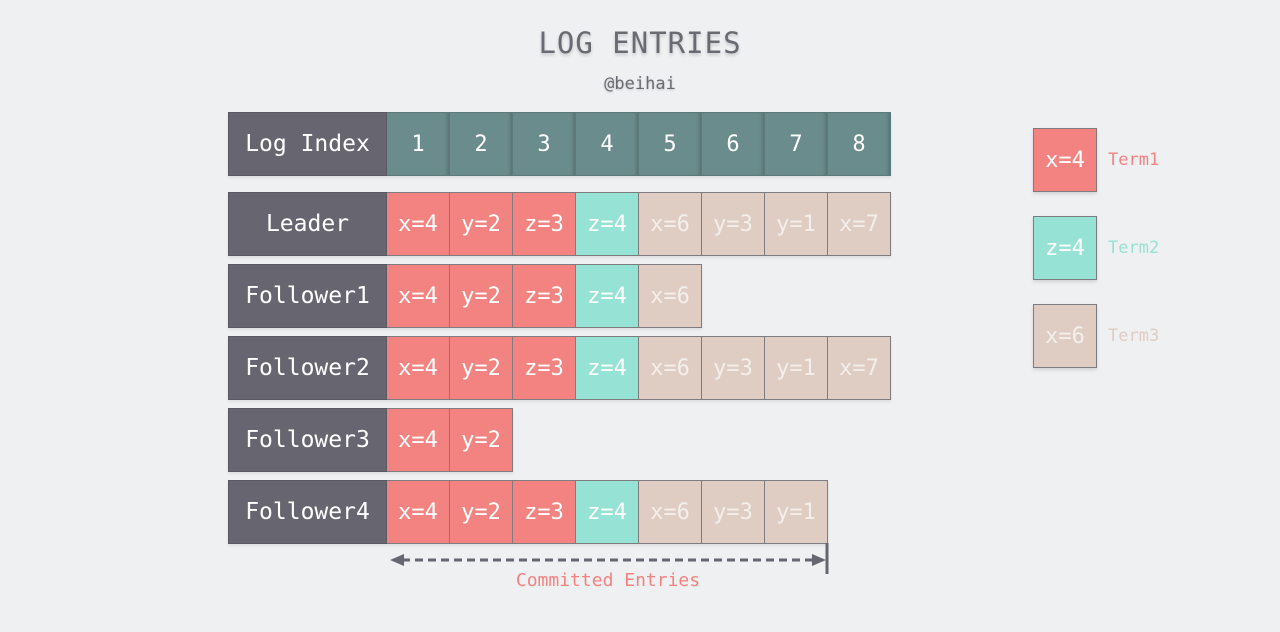  What do you see at coordinates (733, 144) in the screenshot?
I see `log-index-cell: 6` at bounding box center [733, 144].